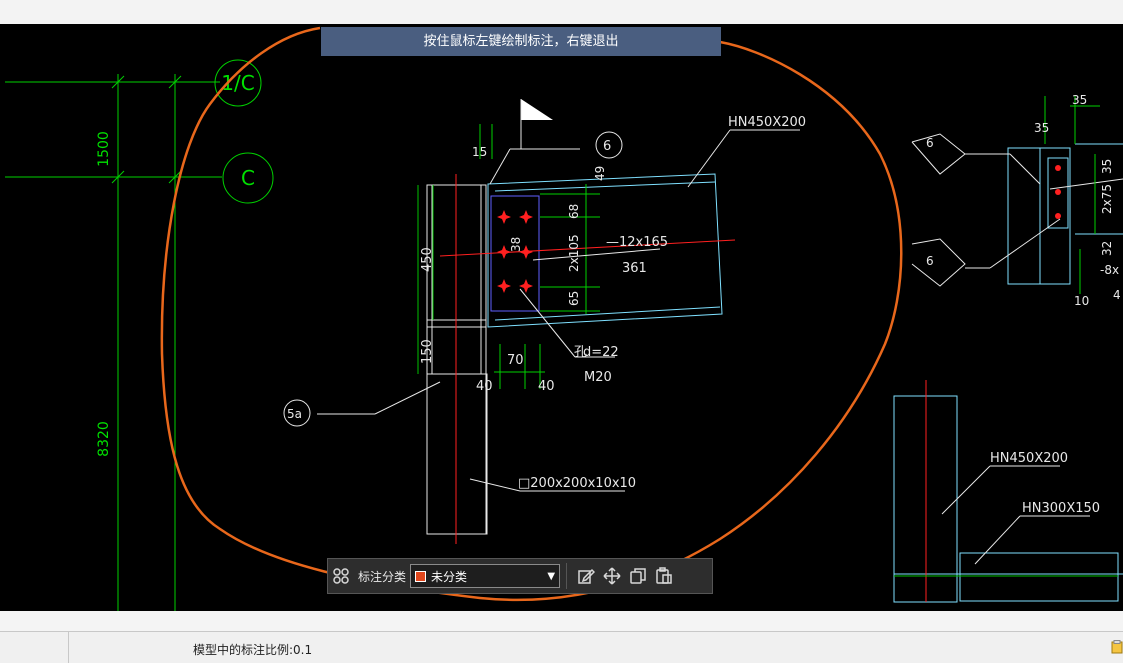 Image resolution: width=1123 pixels, height=663 pixels. What do you see at coordinates (485, 576) in the screenshot?
I see `category-select: 未分类 ▼` at bounding box center [485, 576].